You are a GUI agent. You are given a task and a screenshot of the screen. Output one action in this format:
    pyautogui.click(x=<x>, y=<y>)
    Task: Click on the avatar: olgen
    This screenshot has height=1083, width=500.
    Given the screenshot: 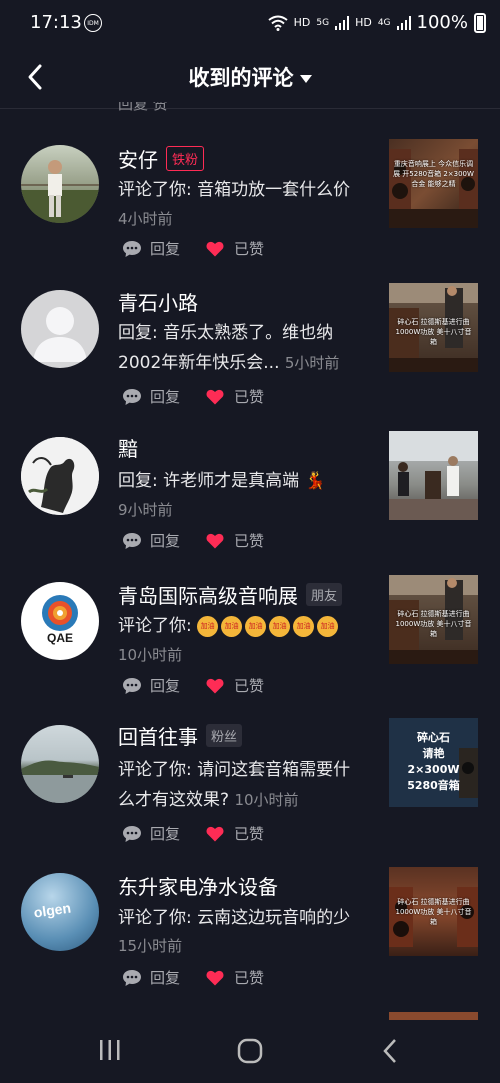 What is the action you would take?
    pyautogui.click(x=60, y=912)
    